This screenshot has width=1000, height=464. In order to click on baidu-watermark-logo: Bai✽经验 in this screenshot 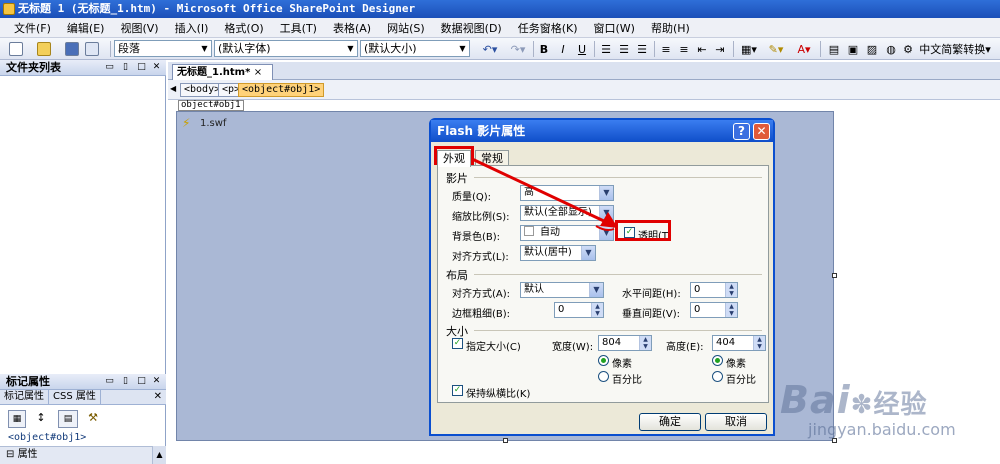, I will do `click(854, 400)`.